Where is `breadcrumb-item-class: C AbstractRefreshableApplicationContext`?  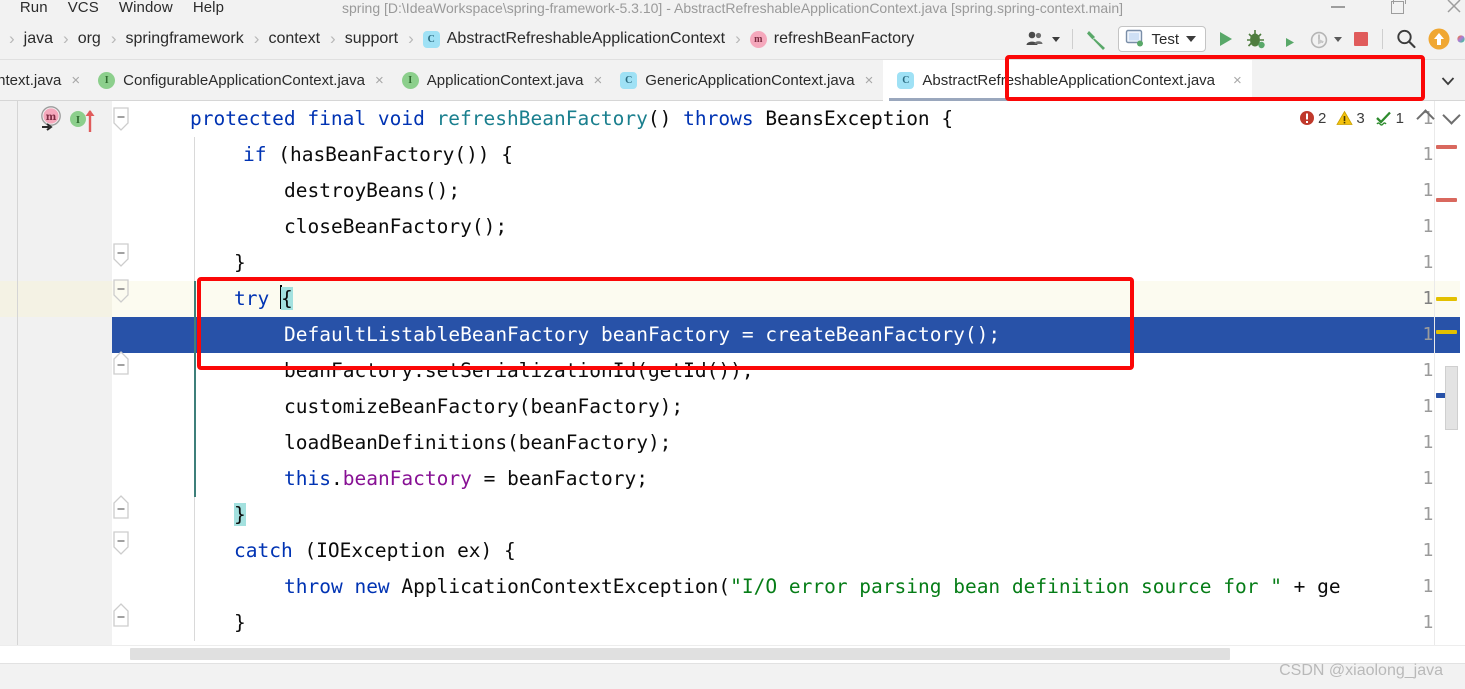 breadcrumb-item-class: C AbstractRefreshableApplicationContext is located at coordinates (574, 39).